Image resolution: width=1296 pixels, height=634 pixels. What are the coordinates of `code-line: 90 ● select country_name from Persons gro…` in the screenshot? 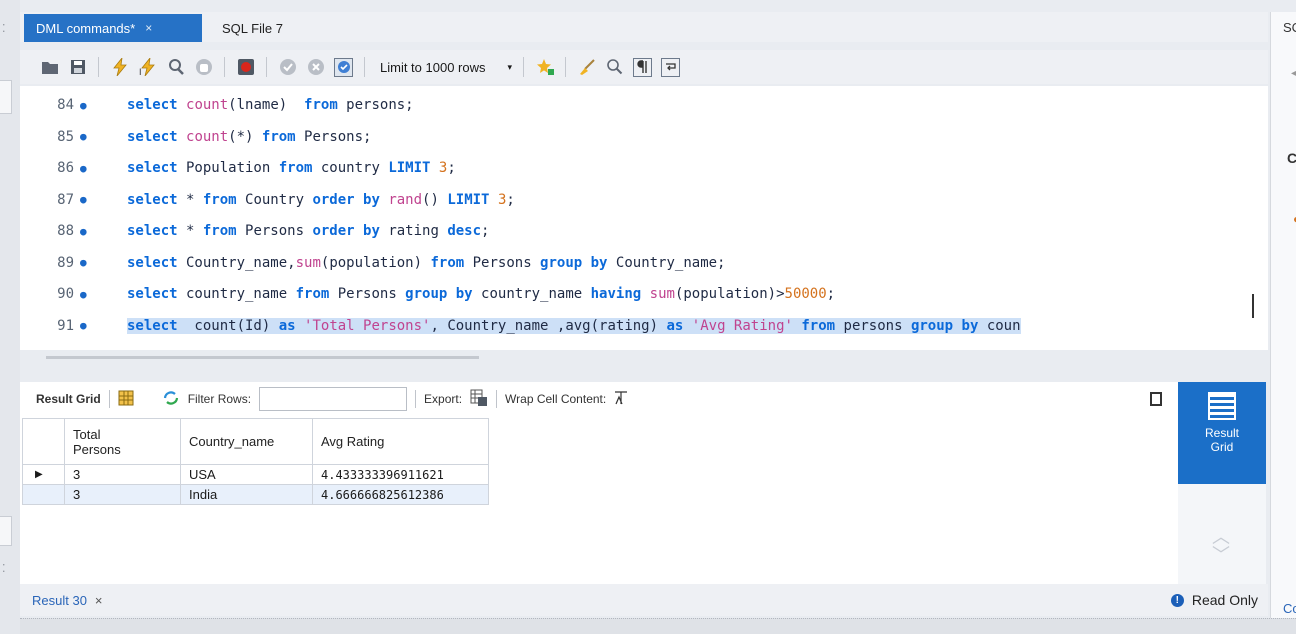 It's located at (630, 294).